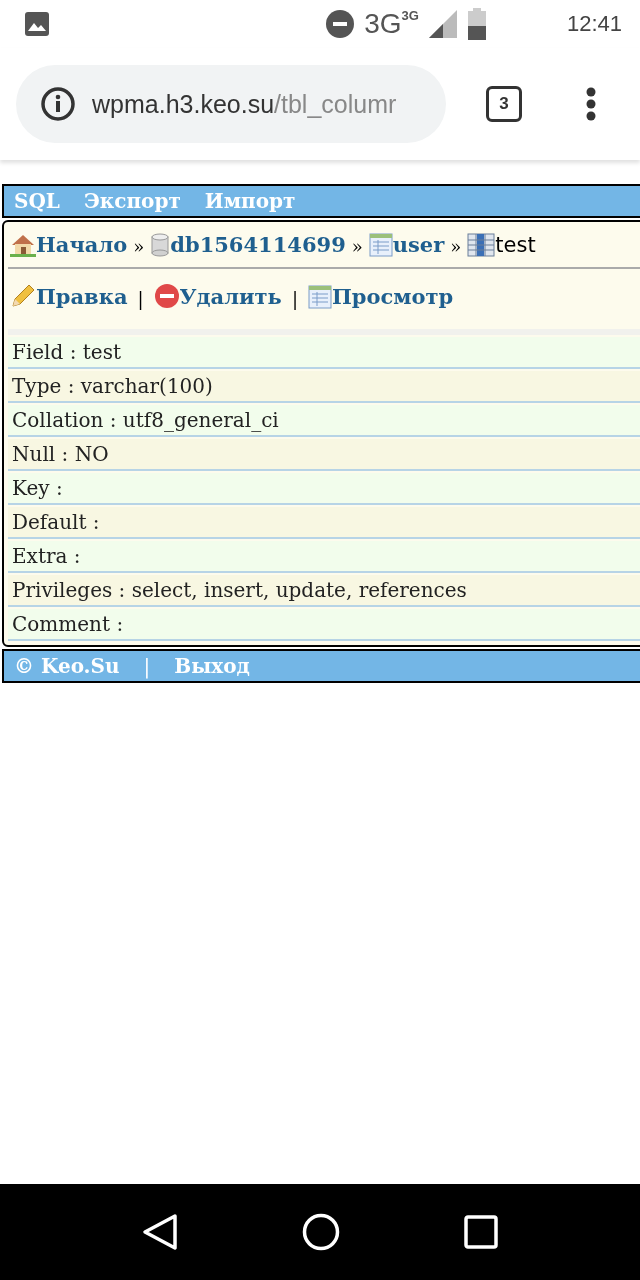 Image resolution: width=640 pixels, height=1280 pixels. Describe the element at coordinates (476, 24) in the screenshot. I see `battery-icon` at that location.